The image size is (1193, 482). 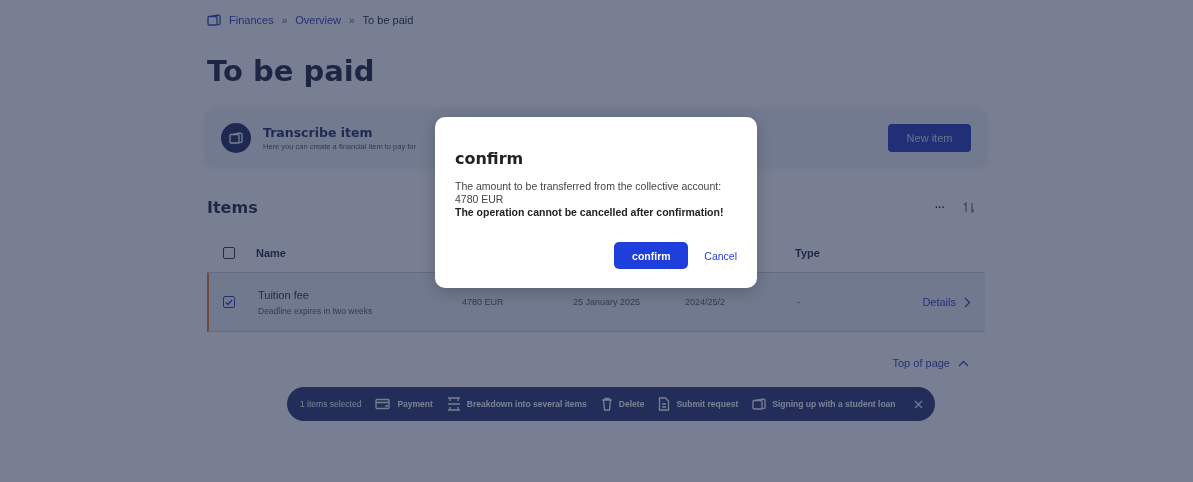 What do you see at coordinates (490, 158) in the screenshot?
I see `dialog-title: confirm` at bounding box center [490, 158].